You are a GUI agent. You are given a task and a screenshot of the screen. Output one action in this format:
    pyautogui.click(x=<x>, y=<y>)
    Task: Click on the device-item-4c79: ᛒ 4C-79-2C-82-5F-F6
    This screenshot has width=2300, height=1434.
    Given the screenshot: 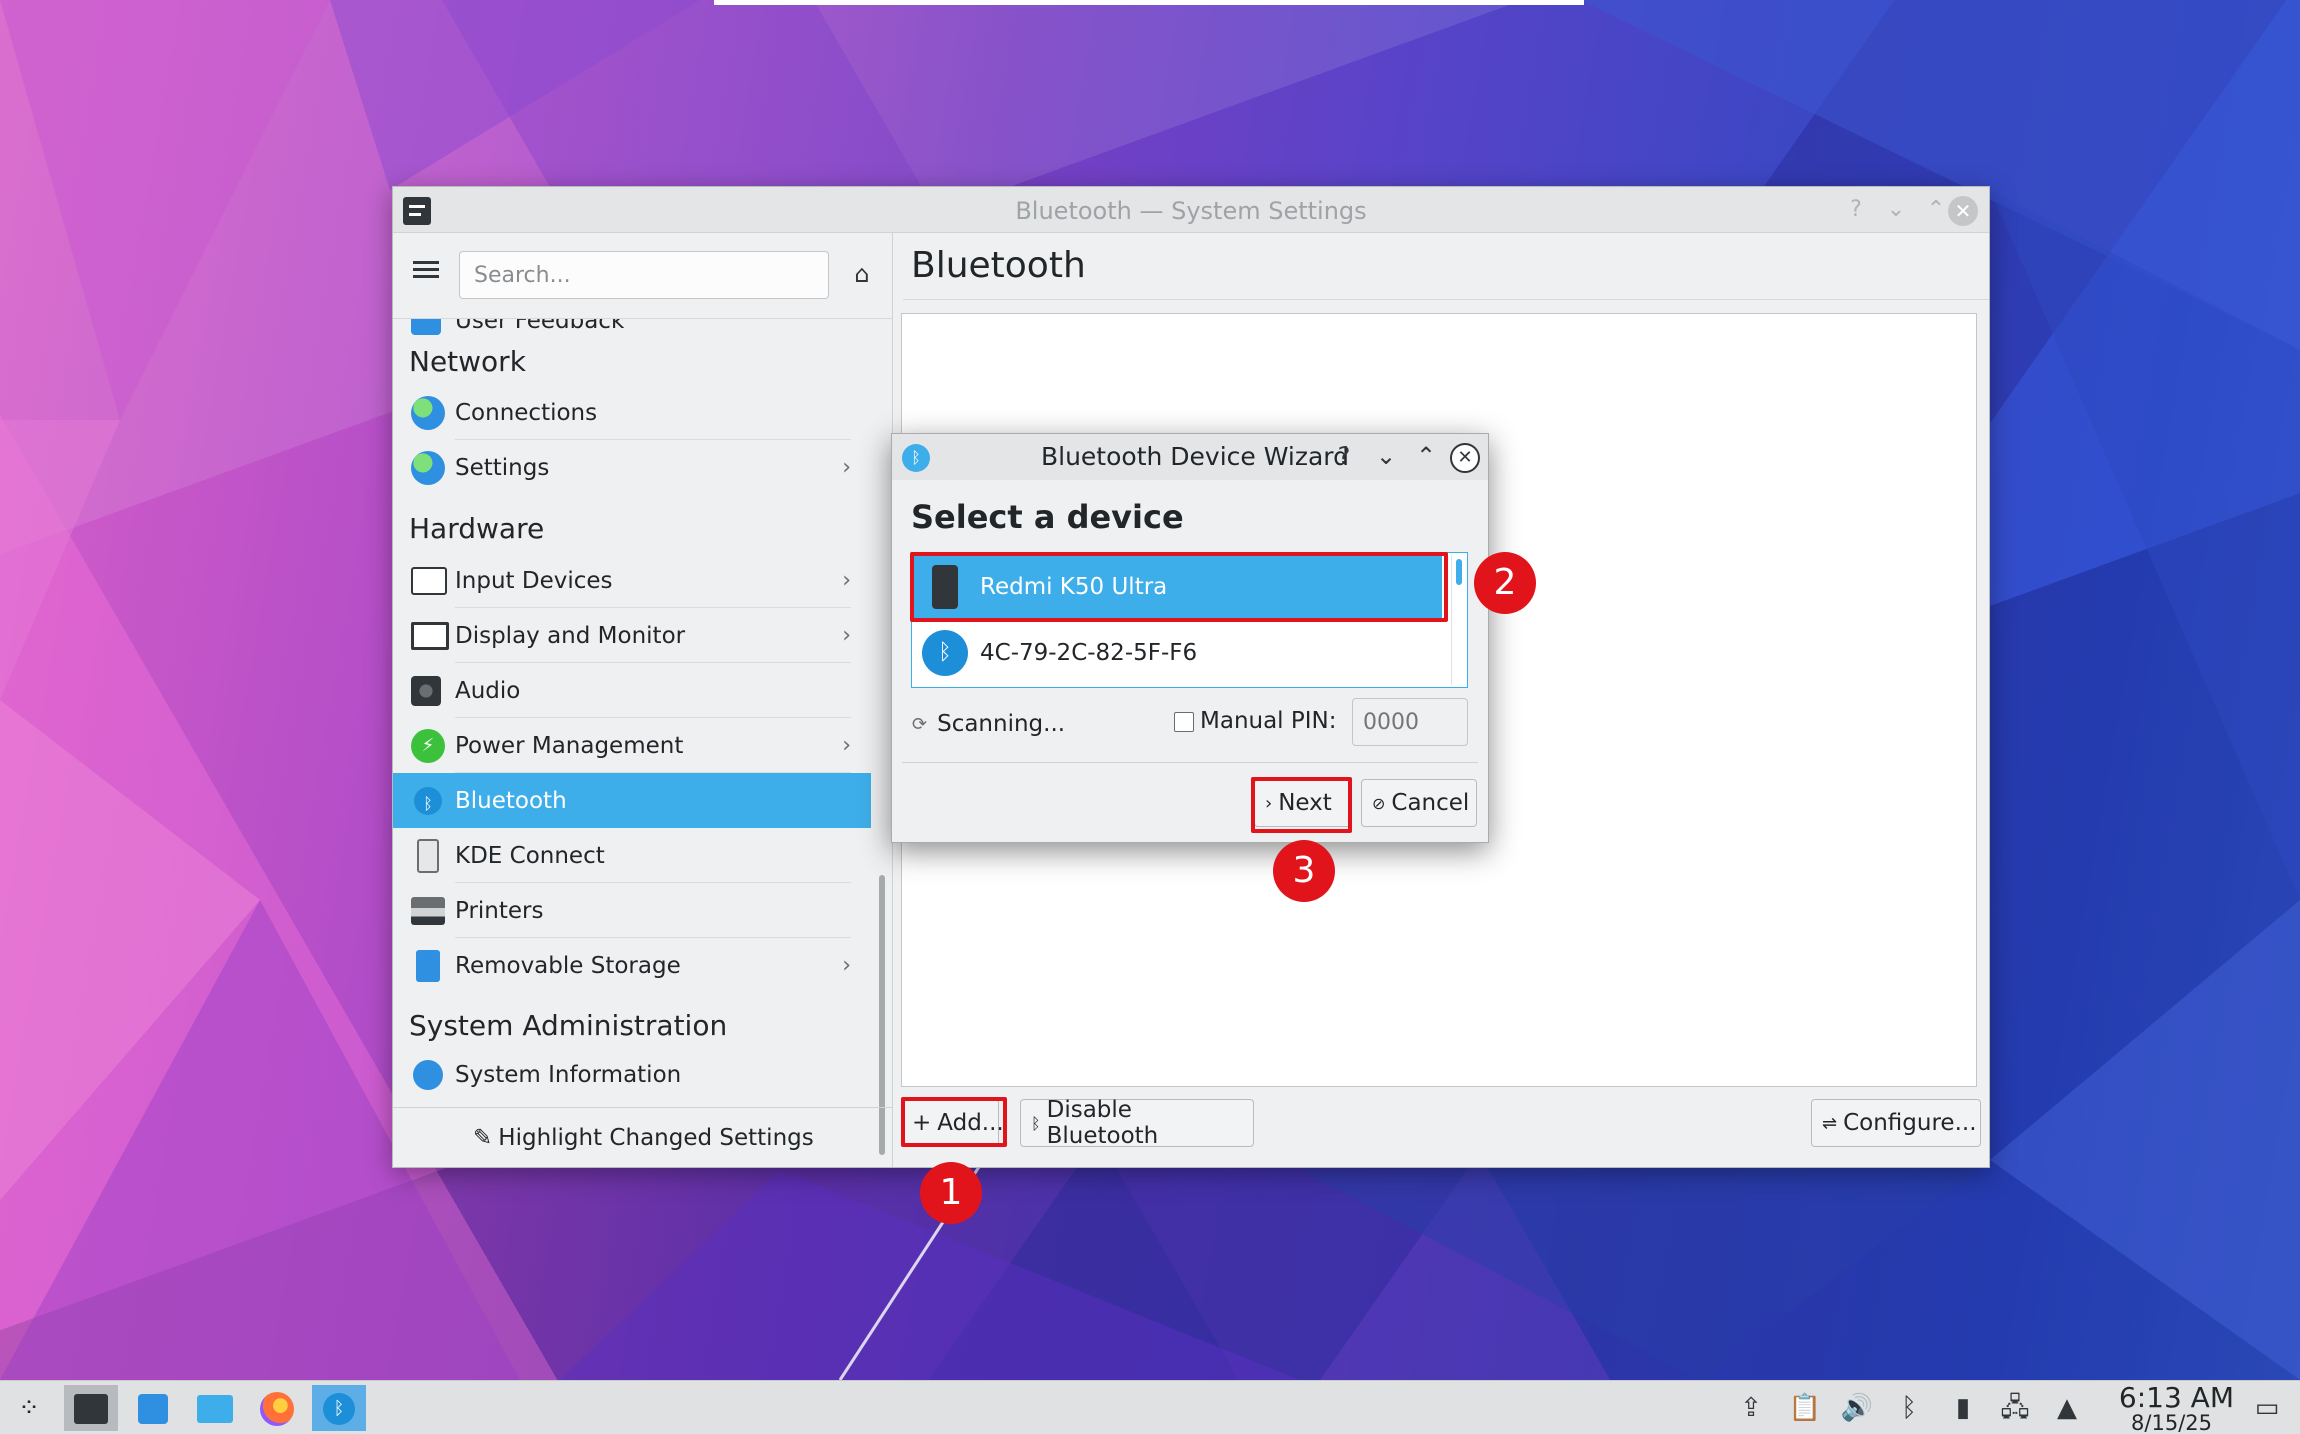 What is the action you would take?
    pyautogui.click(x=1178, y=653)
    